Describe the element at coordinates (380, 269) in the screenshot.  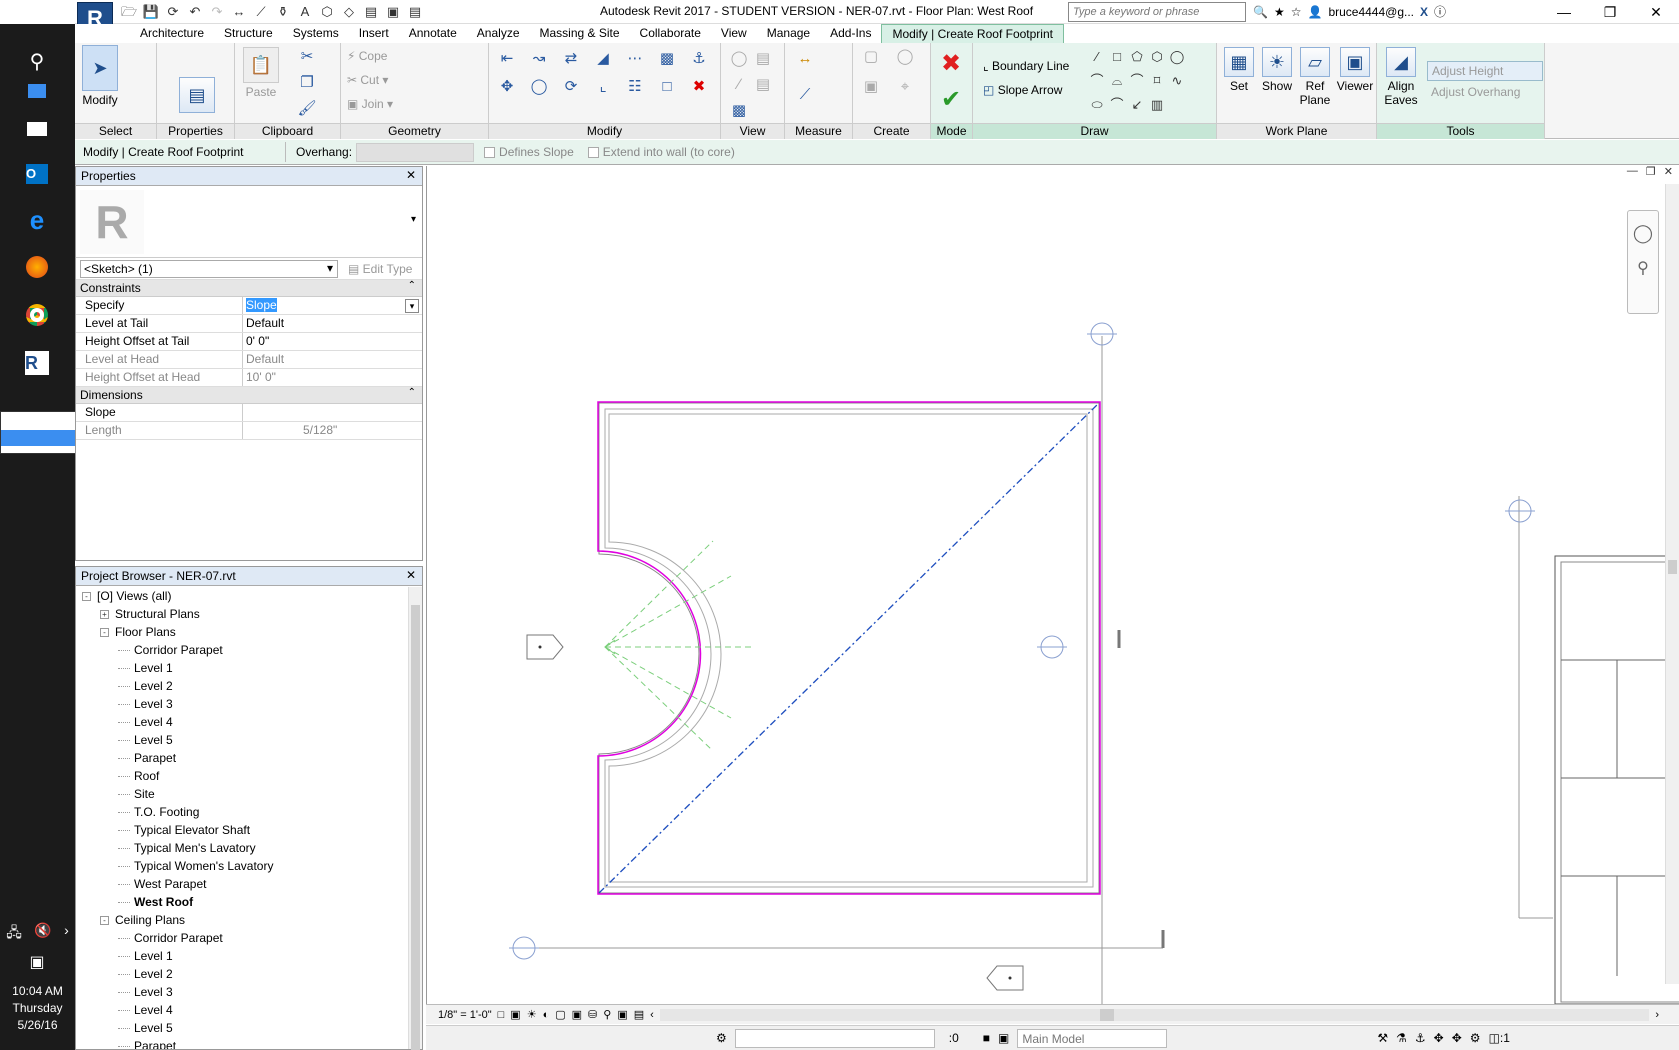
I see `edit-type-button: ▤ Edit Type` at that location.